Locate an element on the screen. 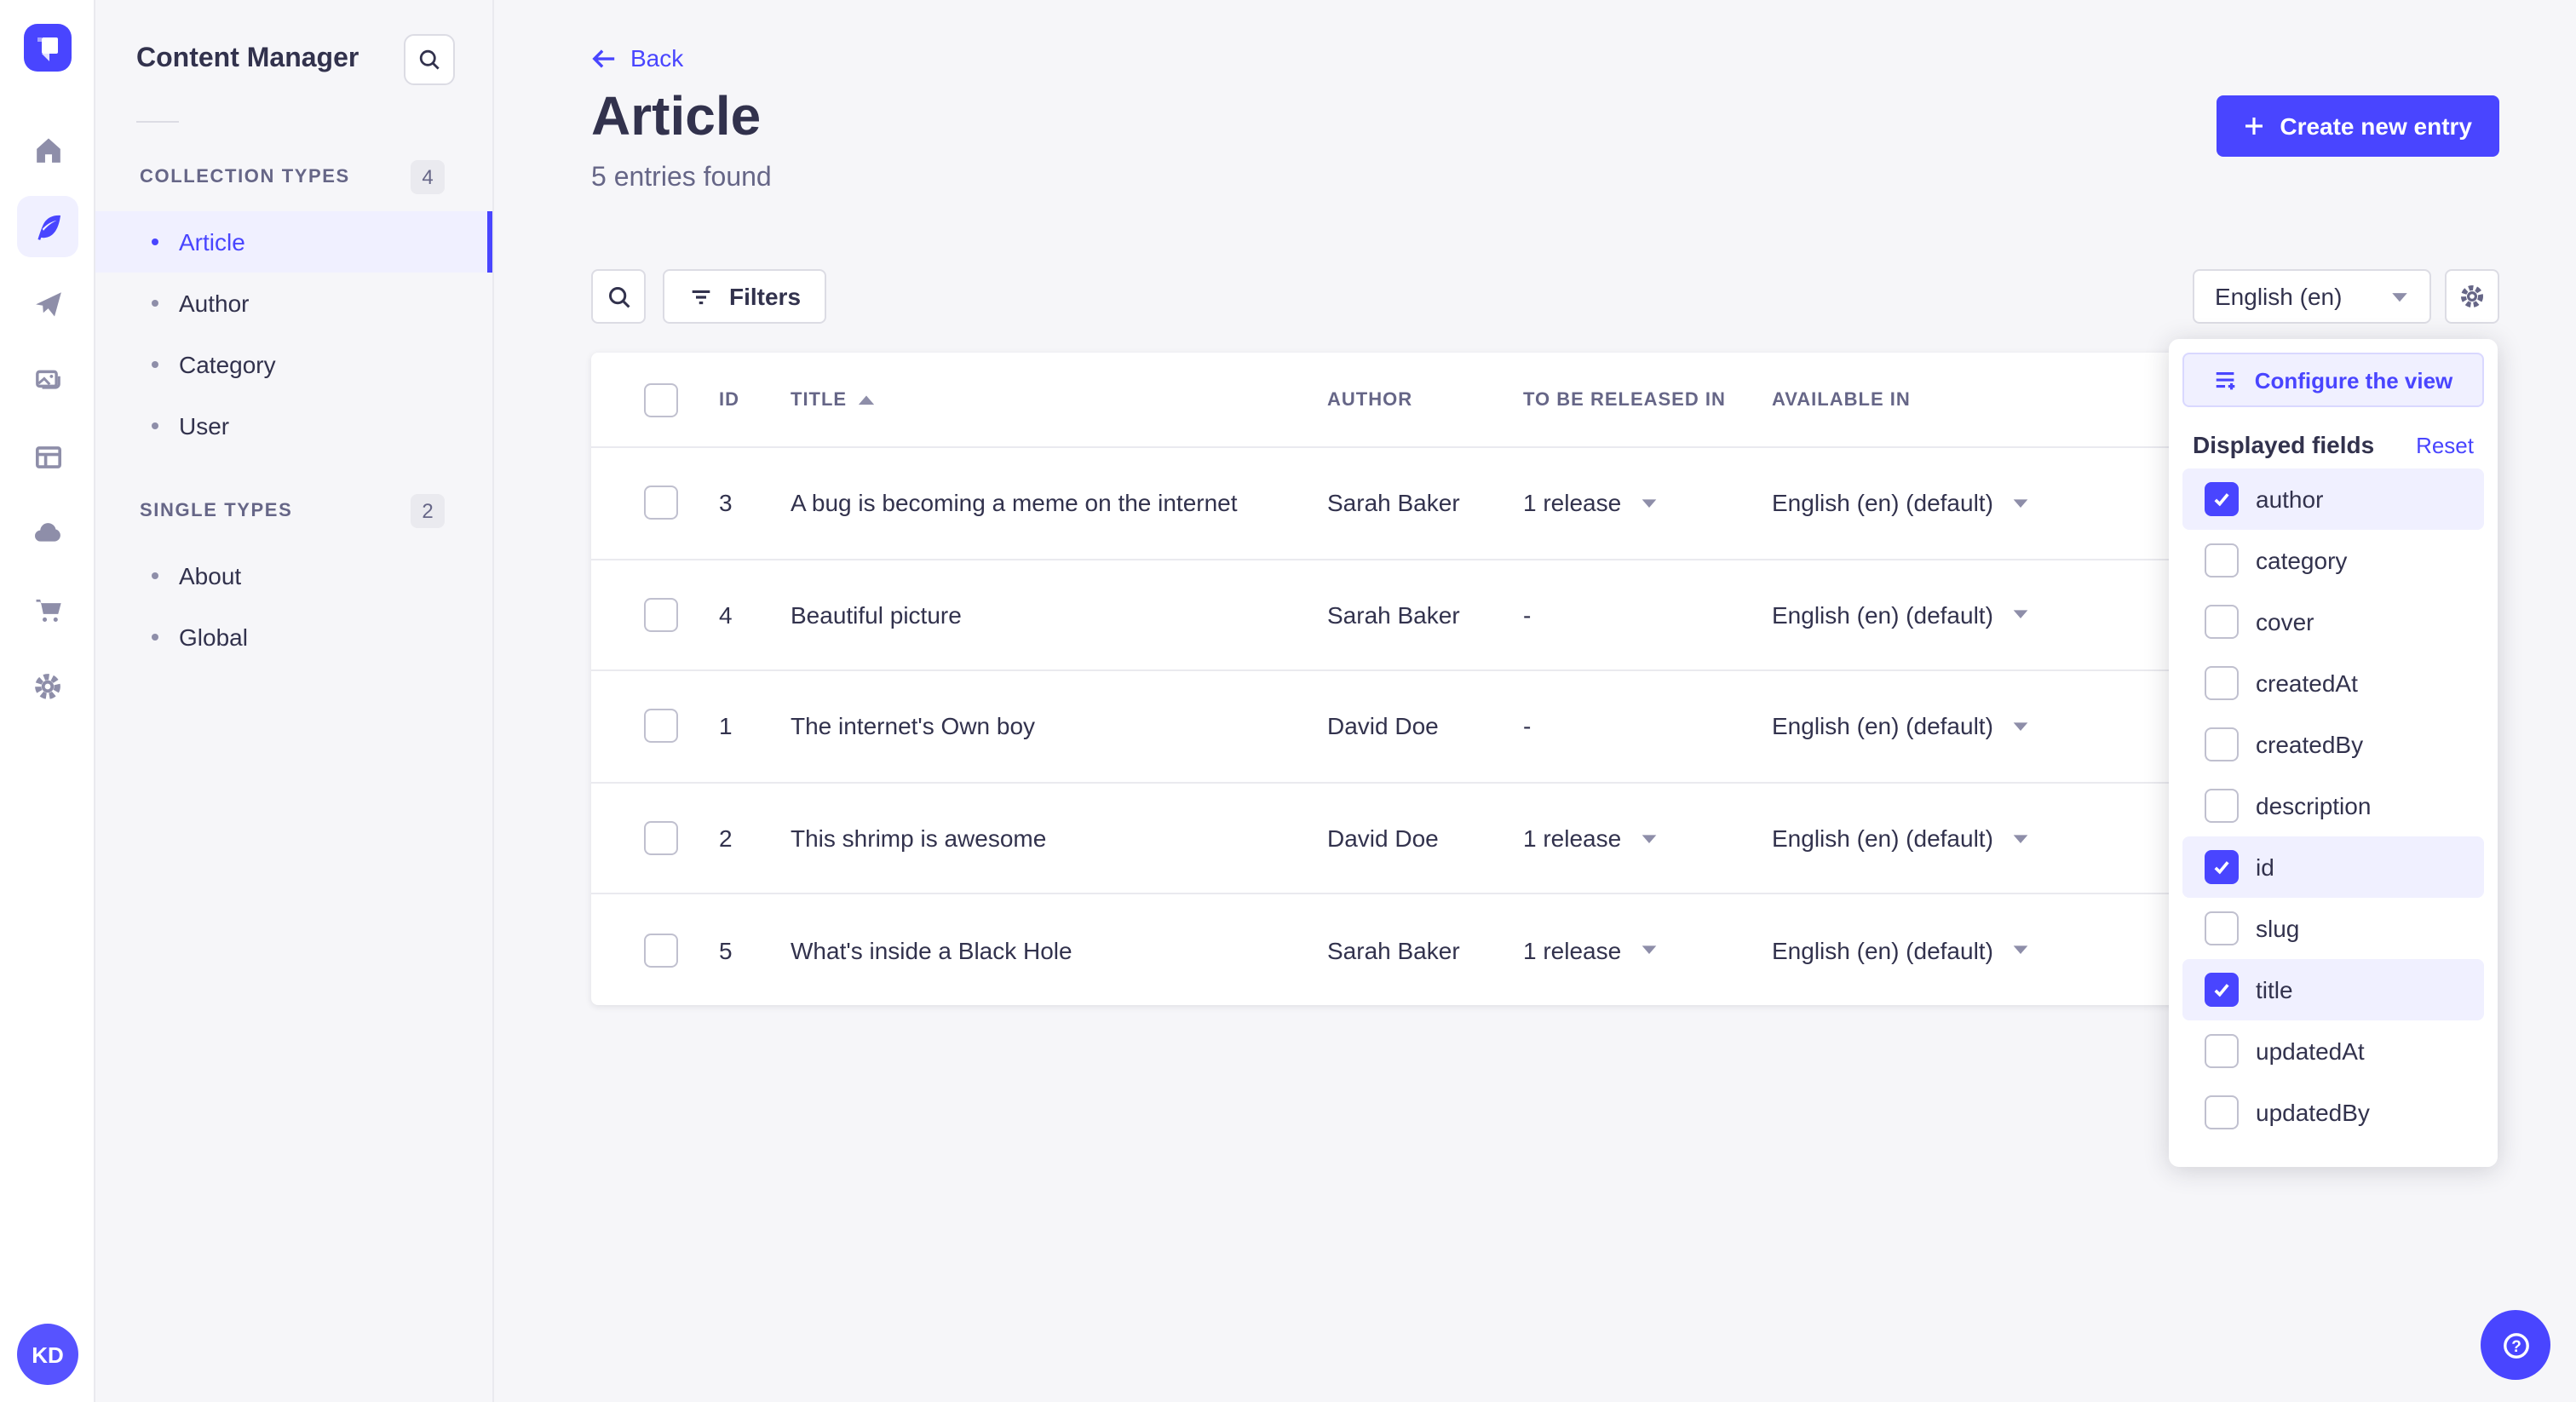 The image size is (2576, 1402). cell-id: 1 is located at coordinates (726, 726).